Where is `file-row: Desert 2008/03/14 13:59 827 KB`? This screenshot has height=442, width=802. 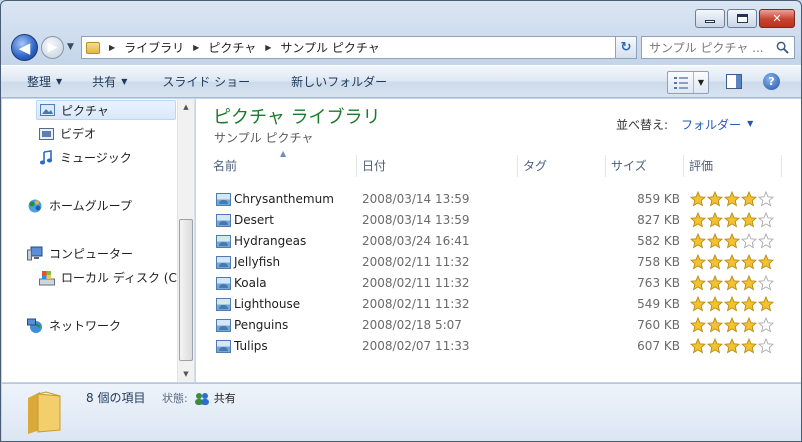 file-row: Desert 2008/03/14 13:59 827 KB is located at coordinates (496, 220).